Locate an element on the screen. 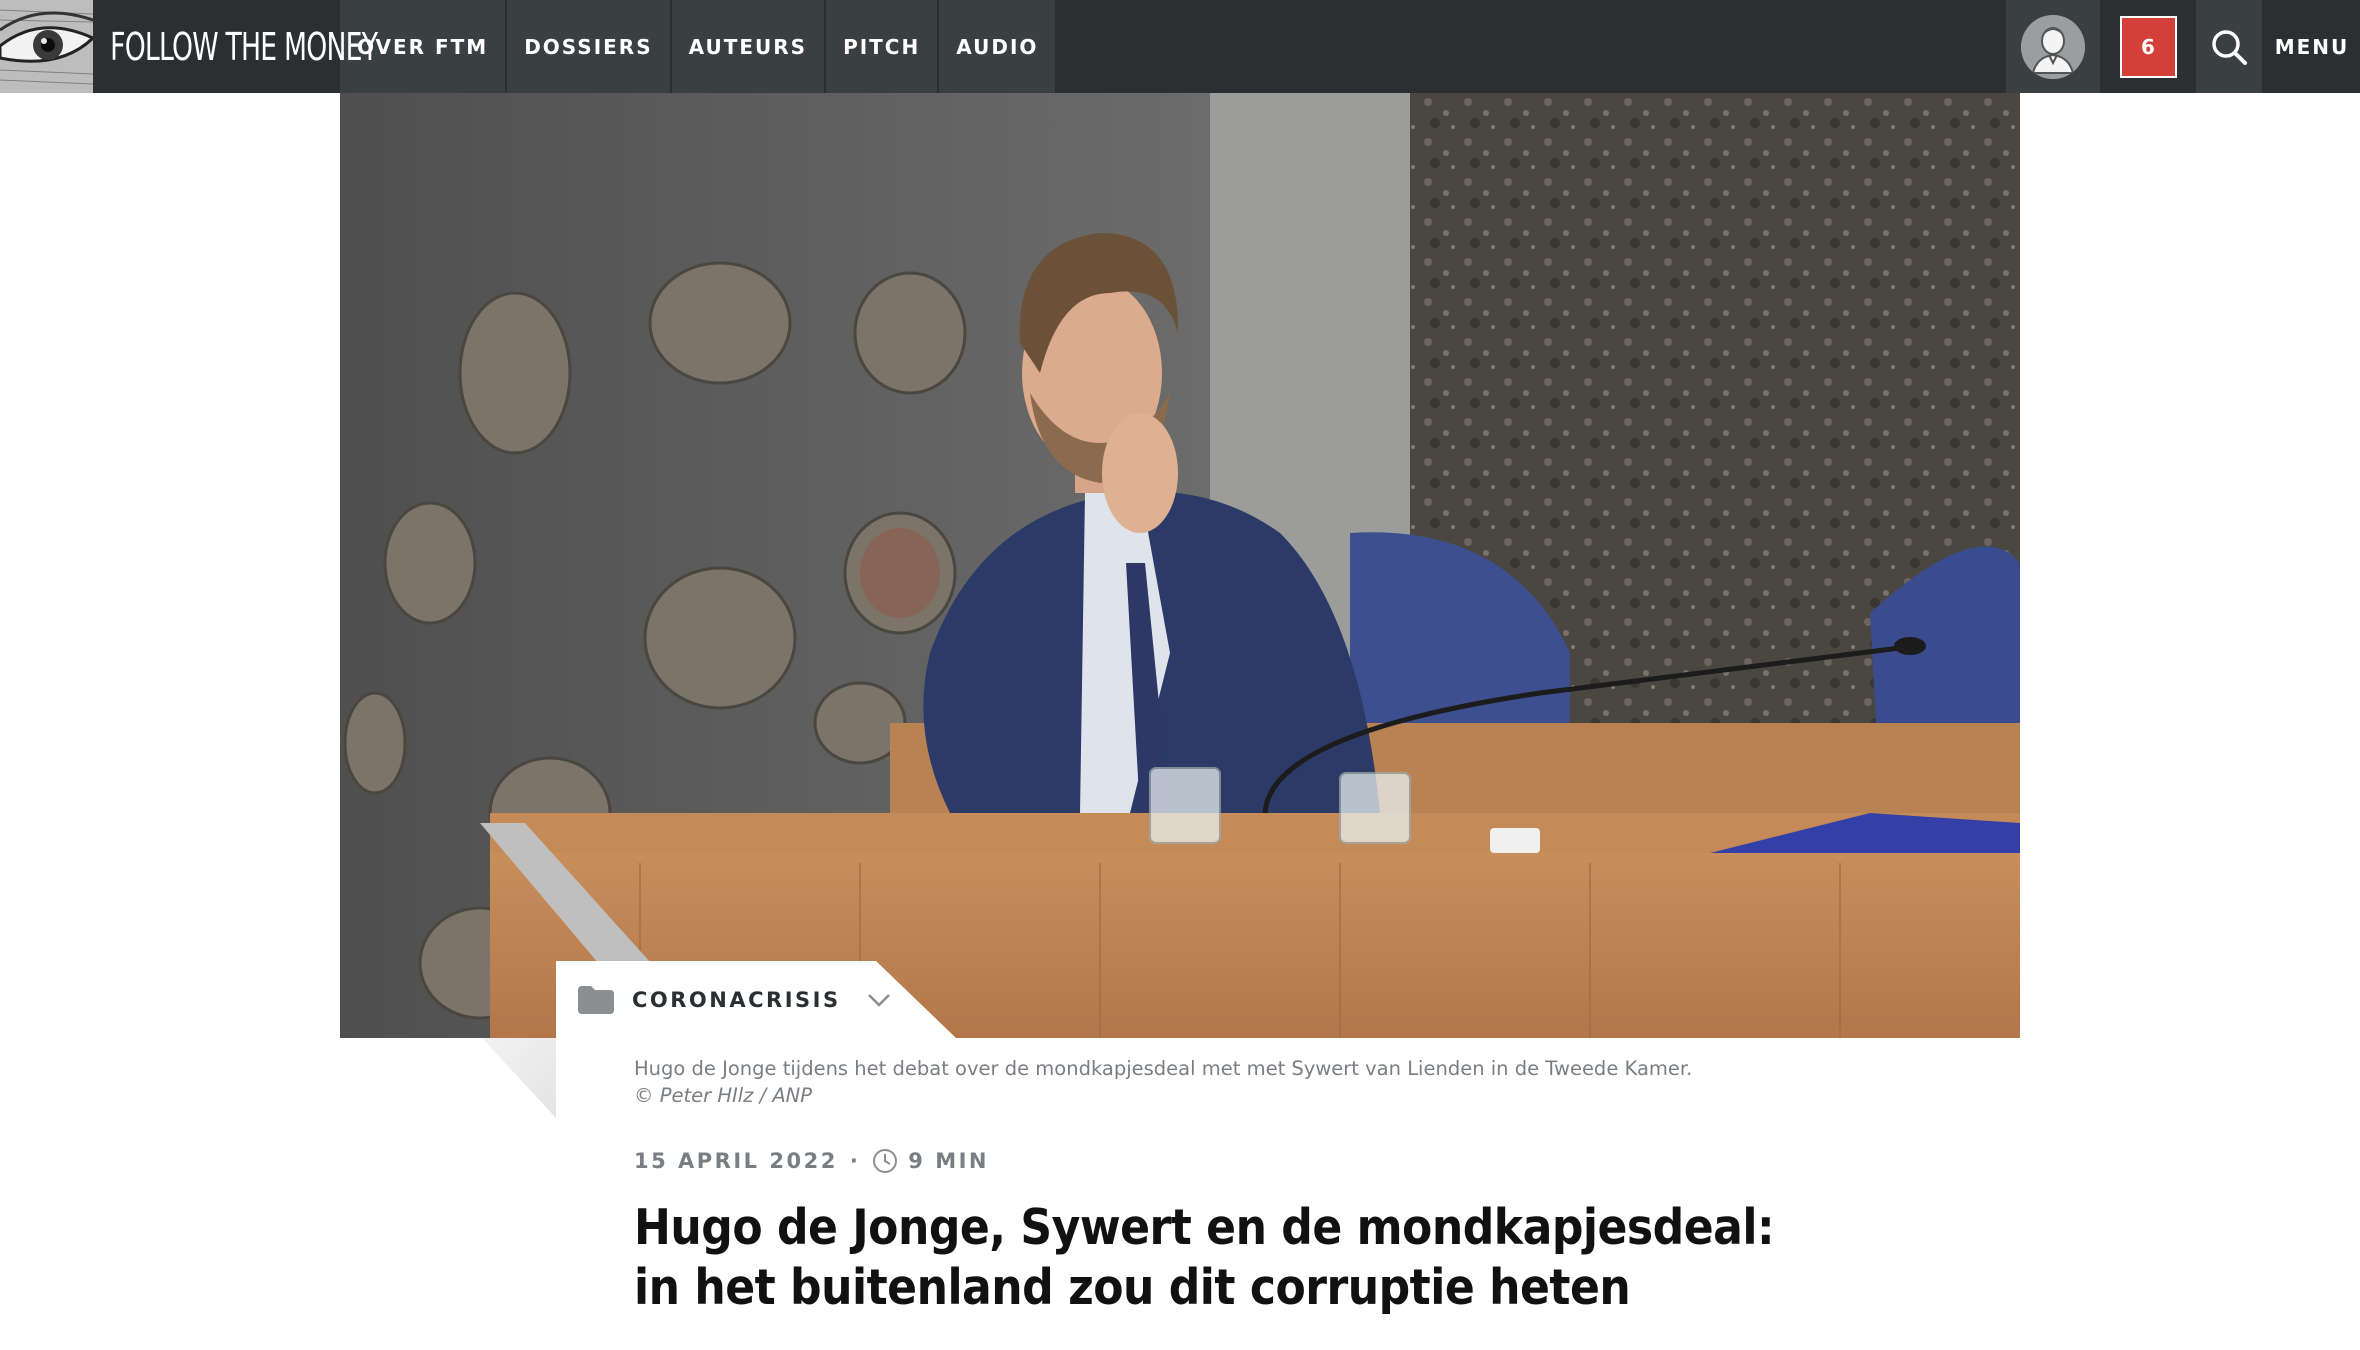  nav-item-pitch: PITCH is located at coordinates (882, 46).